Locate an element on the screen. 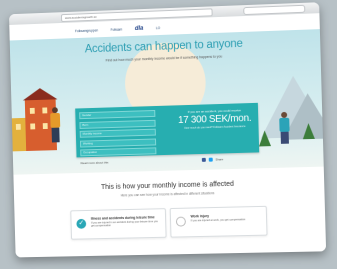 The width and height of the screenshot is (337, 269). gender-select: Gender is located at coordinates (117, 114).